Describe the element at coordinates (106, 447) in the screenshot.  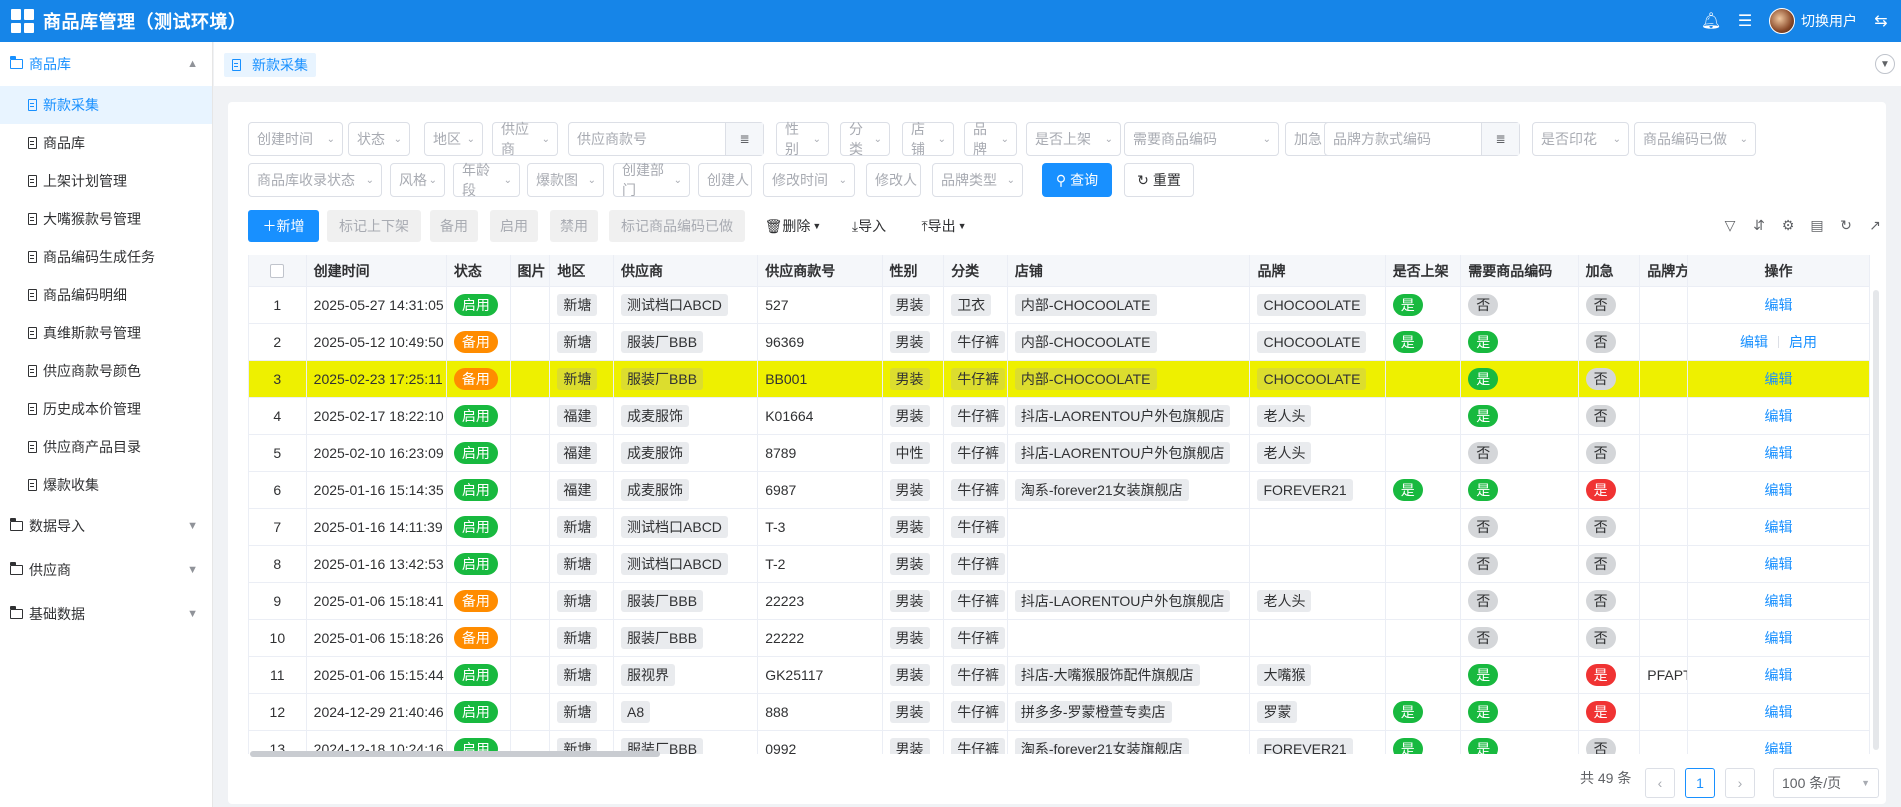
I see `sidebar-item: 供应商产品目录` at that location.